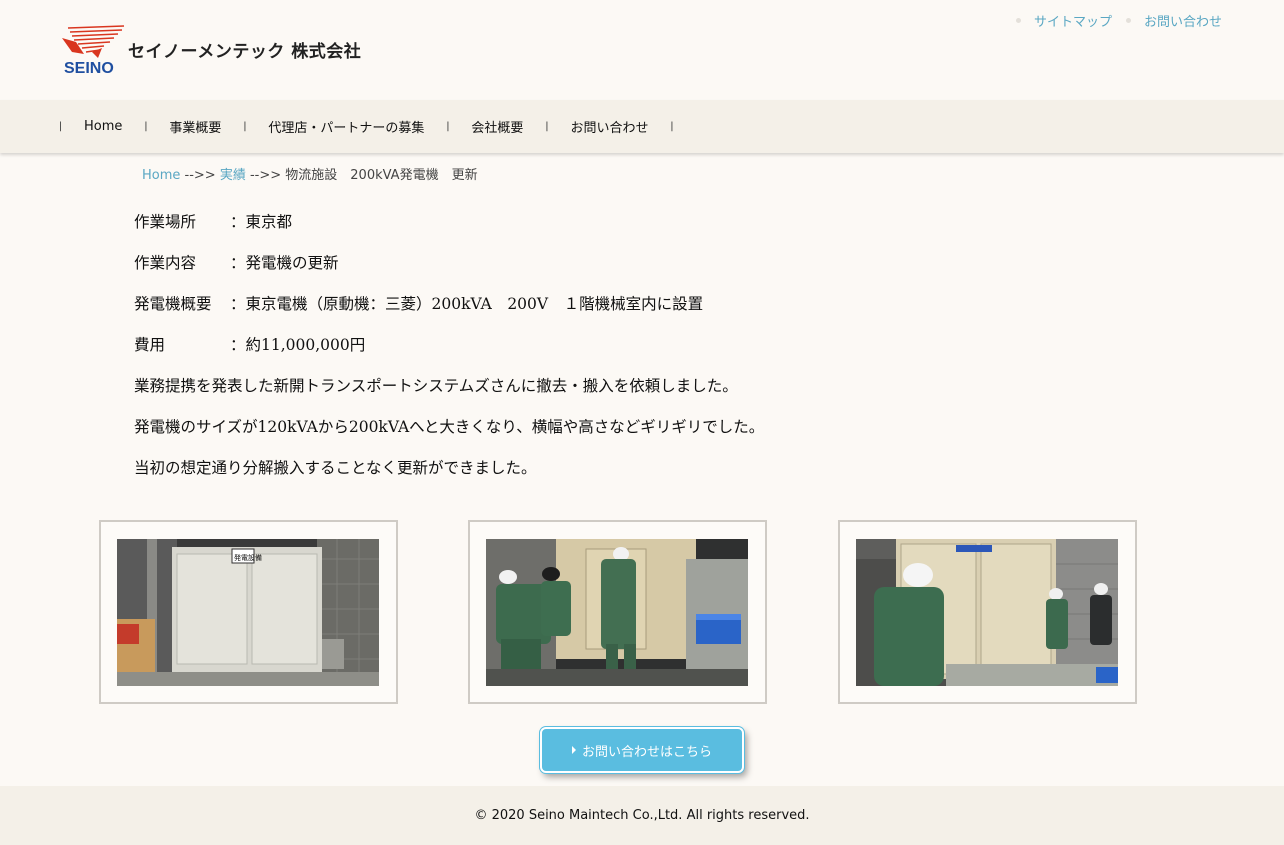 This screenshot has height=845, width=1284. What do you see at coordinates (284, 263) in the screenshot?
I see `work-value: ：発電機の更新` at bounding box center [284, 263].